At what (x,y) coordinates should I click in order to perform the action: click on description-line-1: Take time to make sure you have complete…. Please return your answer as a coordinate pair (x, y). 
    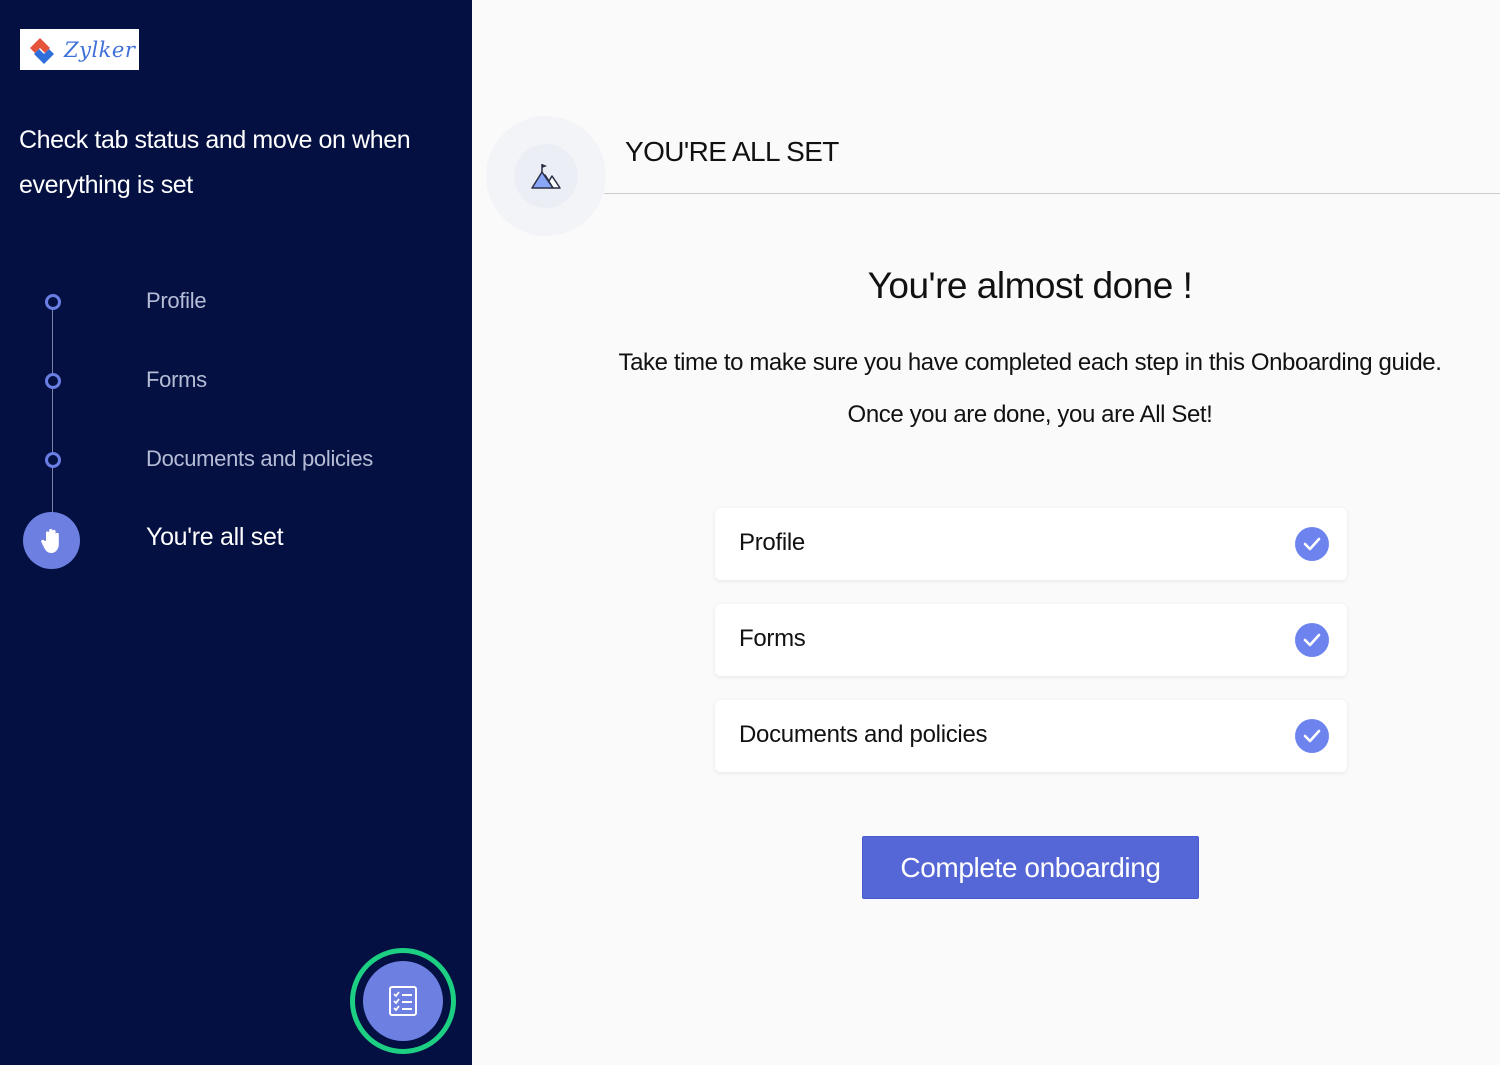
    Looking at the image, I should click on (1030, 362).